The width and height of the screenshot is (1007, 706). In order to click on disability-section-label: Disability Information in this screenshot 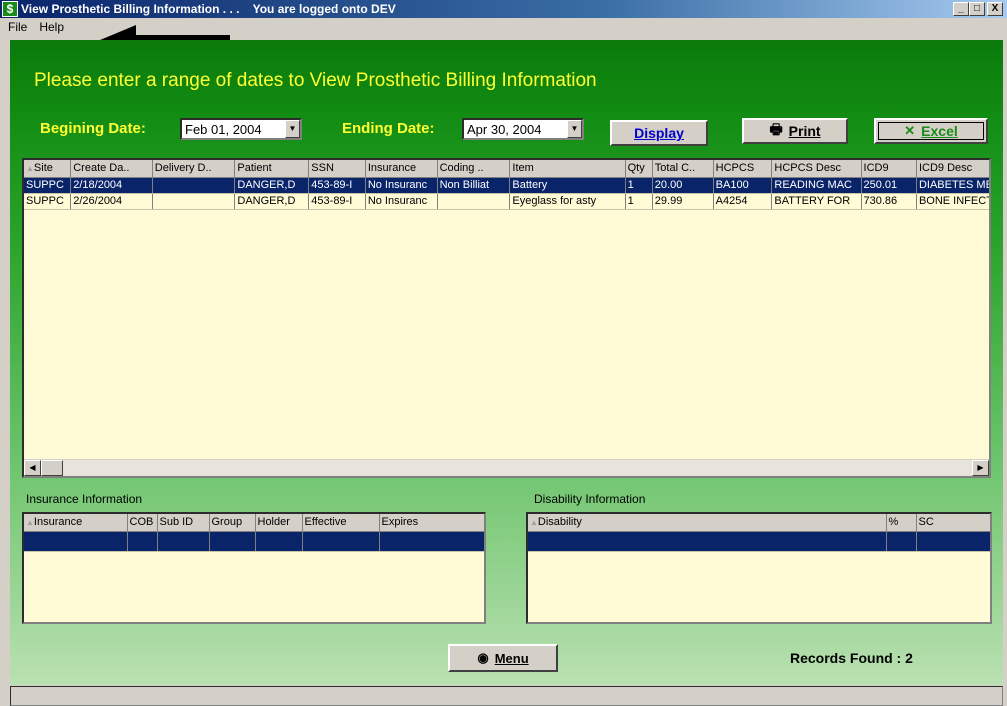, I will do `click(590, 499)`.